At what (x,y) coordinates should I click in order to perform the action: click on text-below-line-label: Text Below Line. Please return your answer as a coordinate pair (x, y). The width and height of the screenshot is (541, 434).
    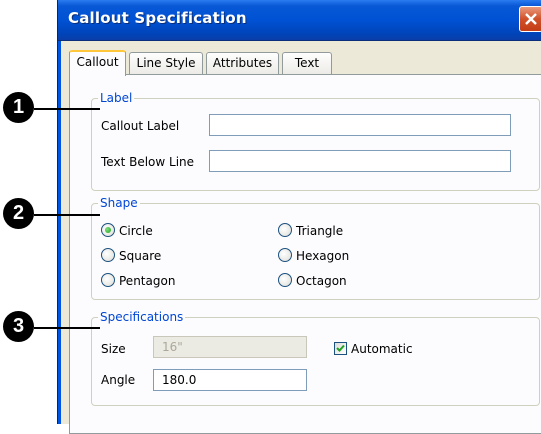
    Looking at the image, I should click on (148, 162).